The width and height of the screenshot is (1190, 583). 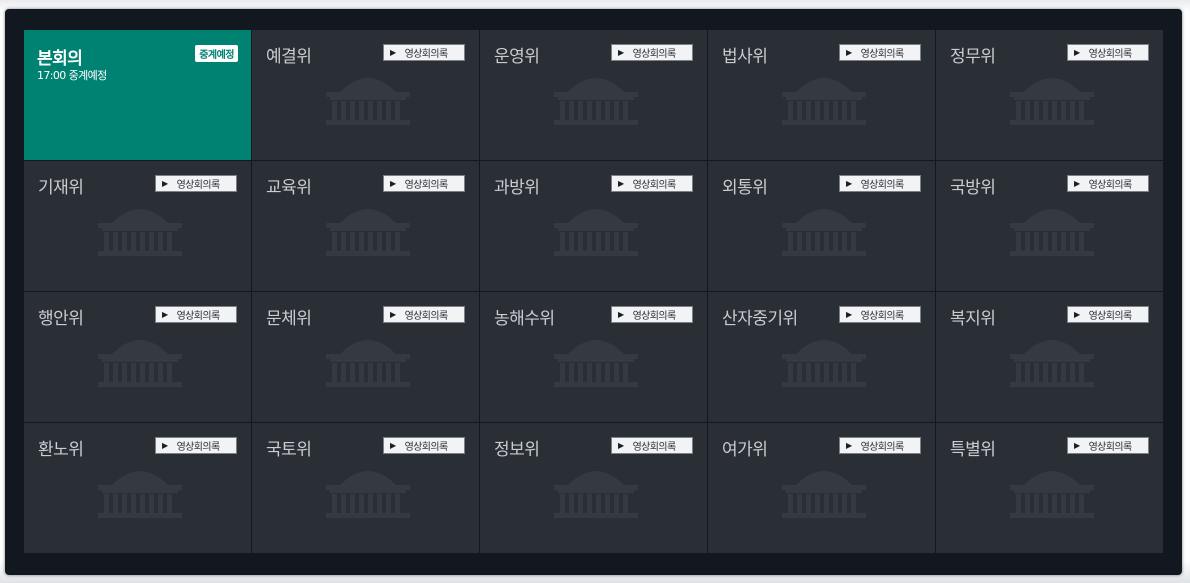 I want to click on committee-name: 국토위, so click(x=289, y=450).